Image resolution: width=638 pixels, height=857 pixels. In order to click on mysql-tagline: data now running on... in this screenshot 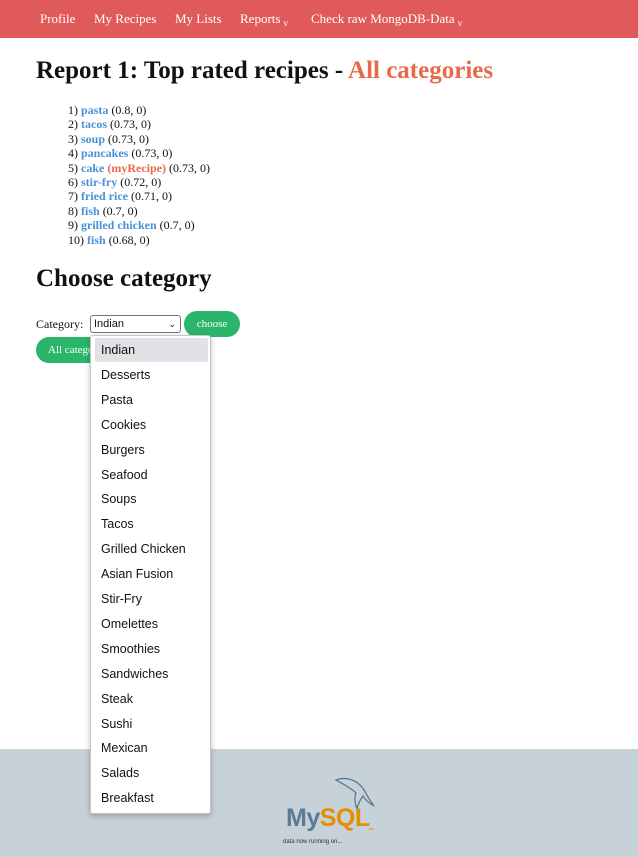, I will do `click(313, 842)`.